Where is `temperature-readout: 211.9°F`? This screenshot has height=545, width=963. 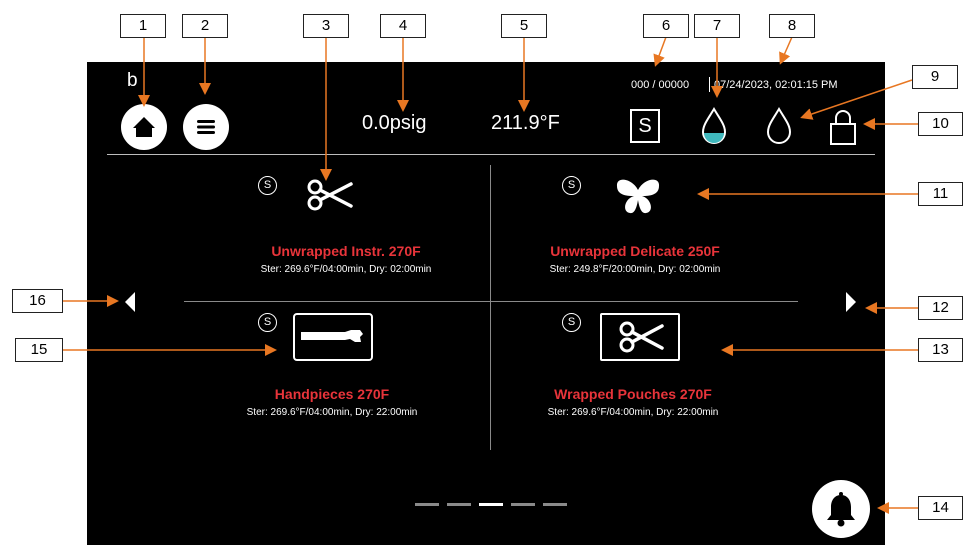 temperature-readout: 211.9°F is located at coordinates (525, 123).